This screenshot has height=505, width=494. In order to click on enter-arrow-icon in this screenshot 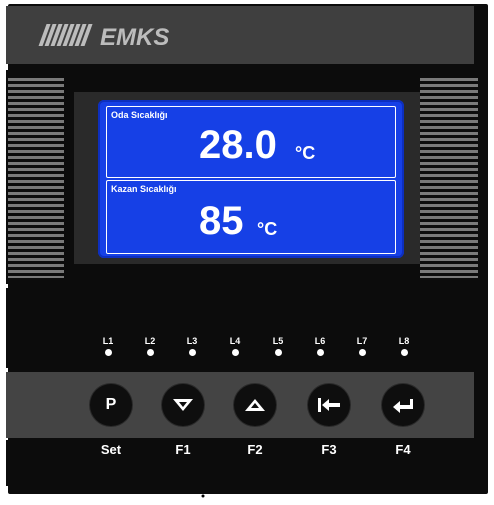, I will do `click(403, 406)`.